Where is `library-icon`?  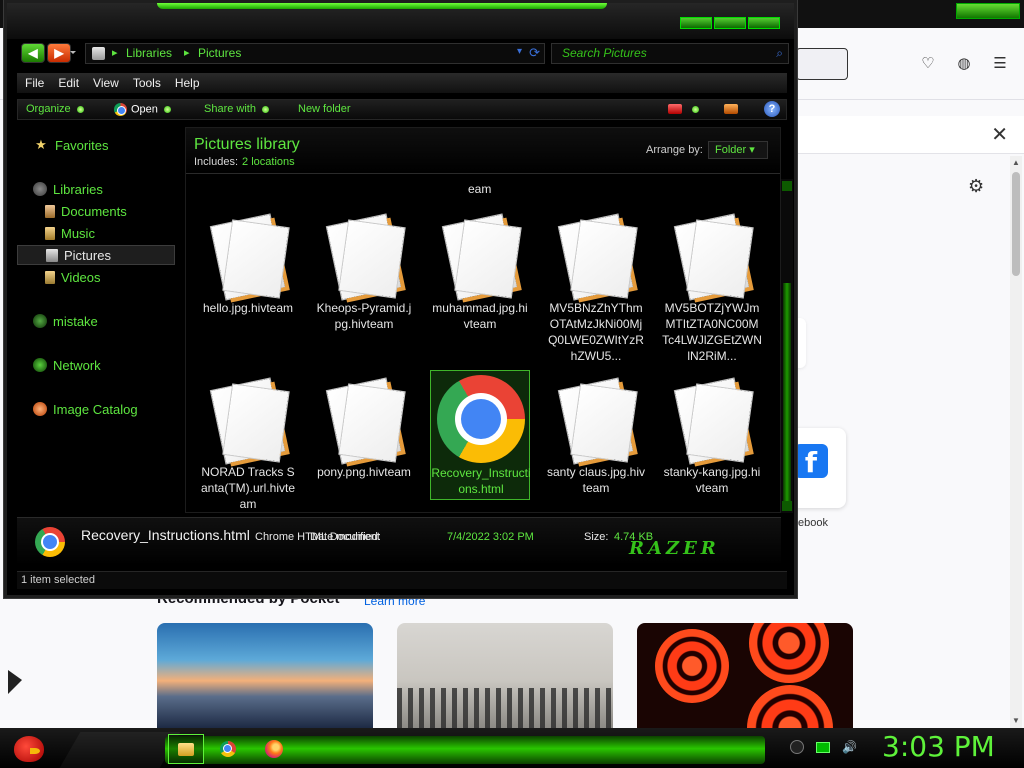
library-icon is located at coordinates (40, 189).